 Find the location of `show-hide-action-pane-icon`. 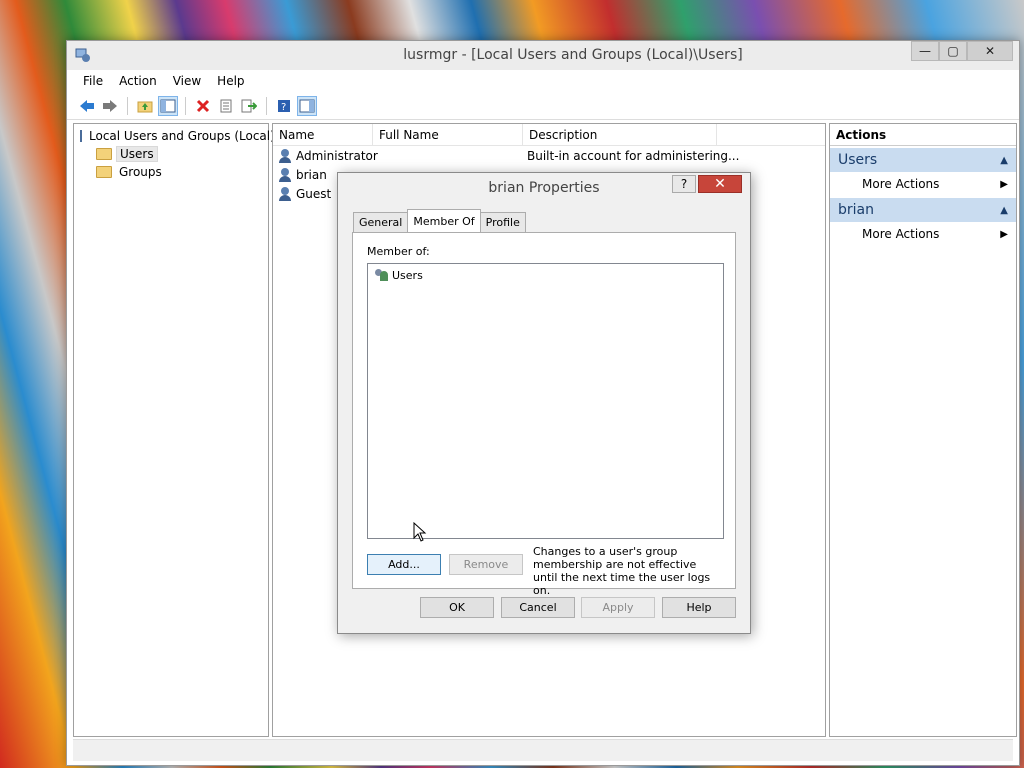

show-hide-action-pane-icon is located at coordinates (307, 105).